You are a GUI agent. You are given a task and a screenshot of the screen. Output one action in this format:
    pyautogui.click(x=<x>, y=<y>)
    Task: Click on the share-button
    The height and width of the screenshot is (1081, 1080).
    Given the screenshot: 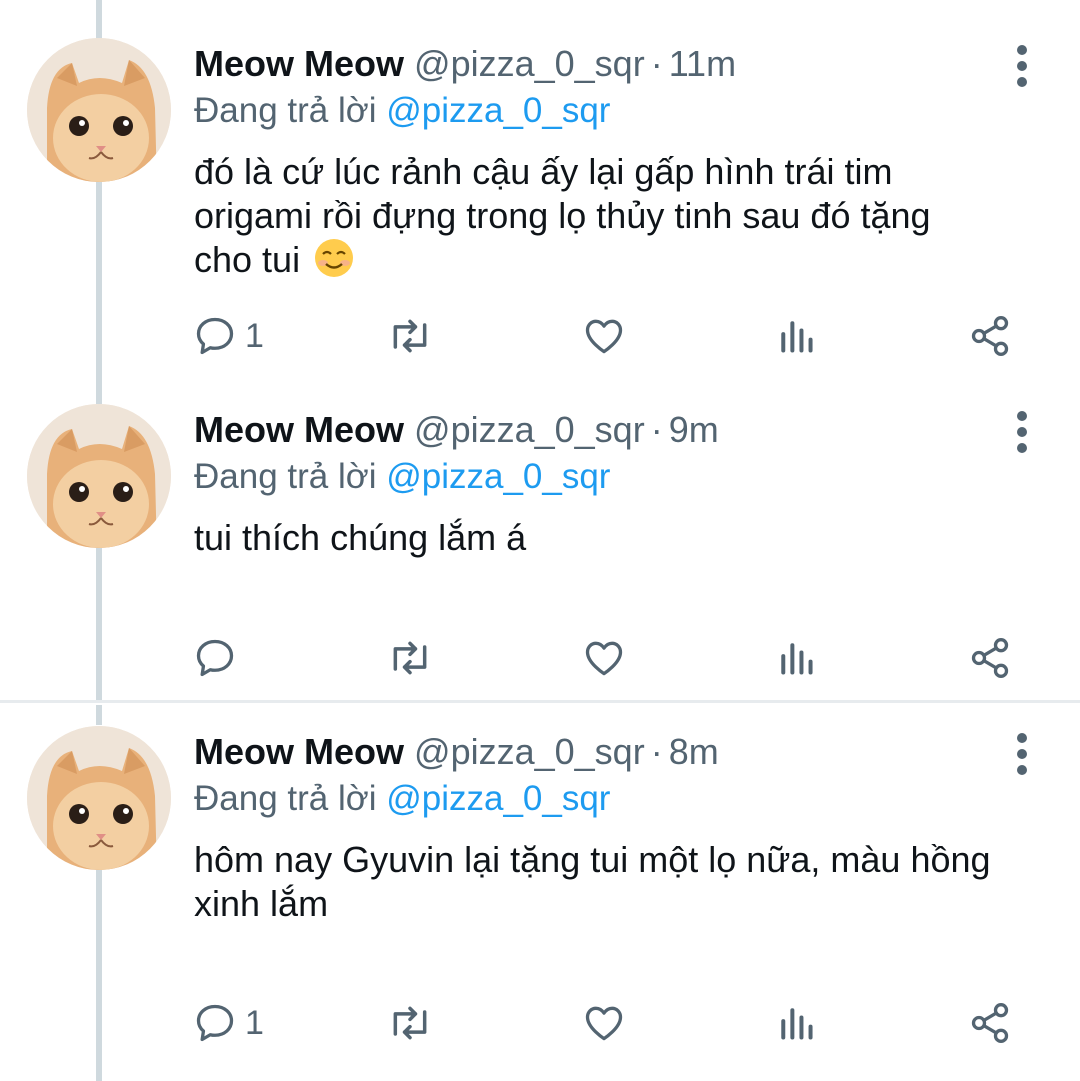 What is the action you would take?
    pyautogui.click(x=990, y=1023)
    